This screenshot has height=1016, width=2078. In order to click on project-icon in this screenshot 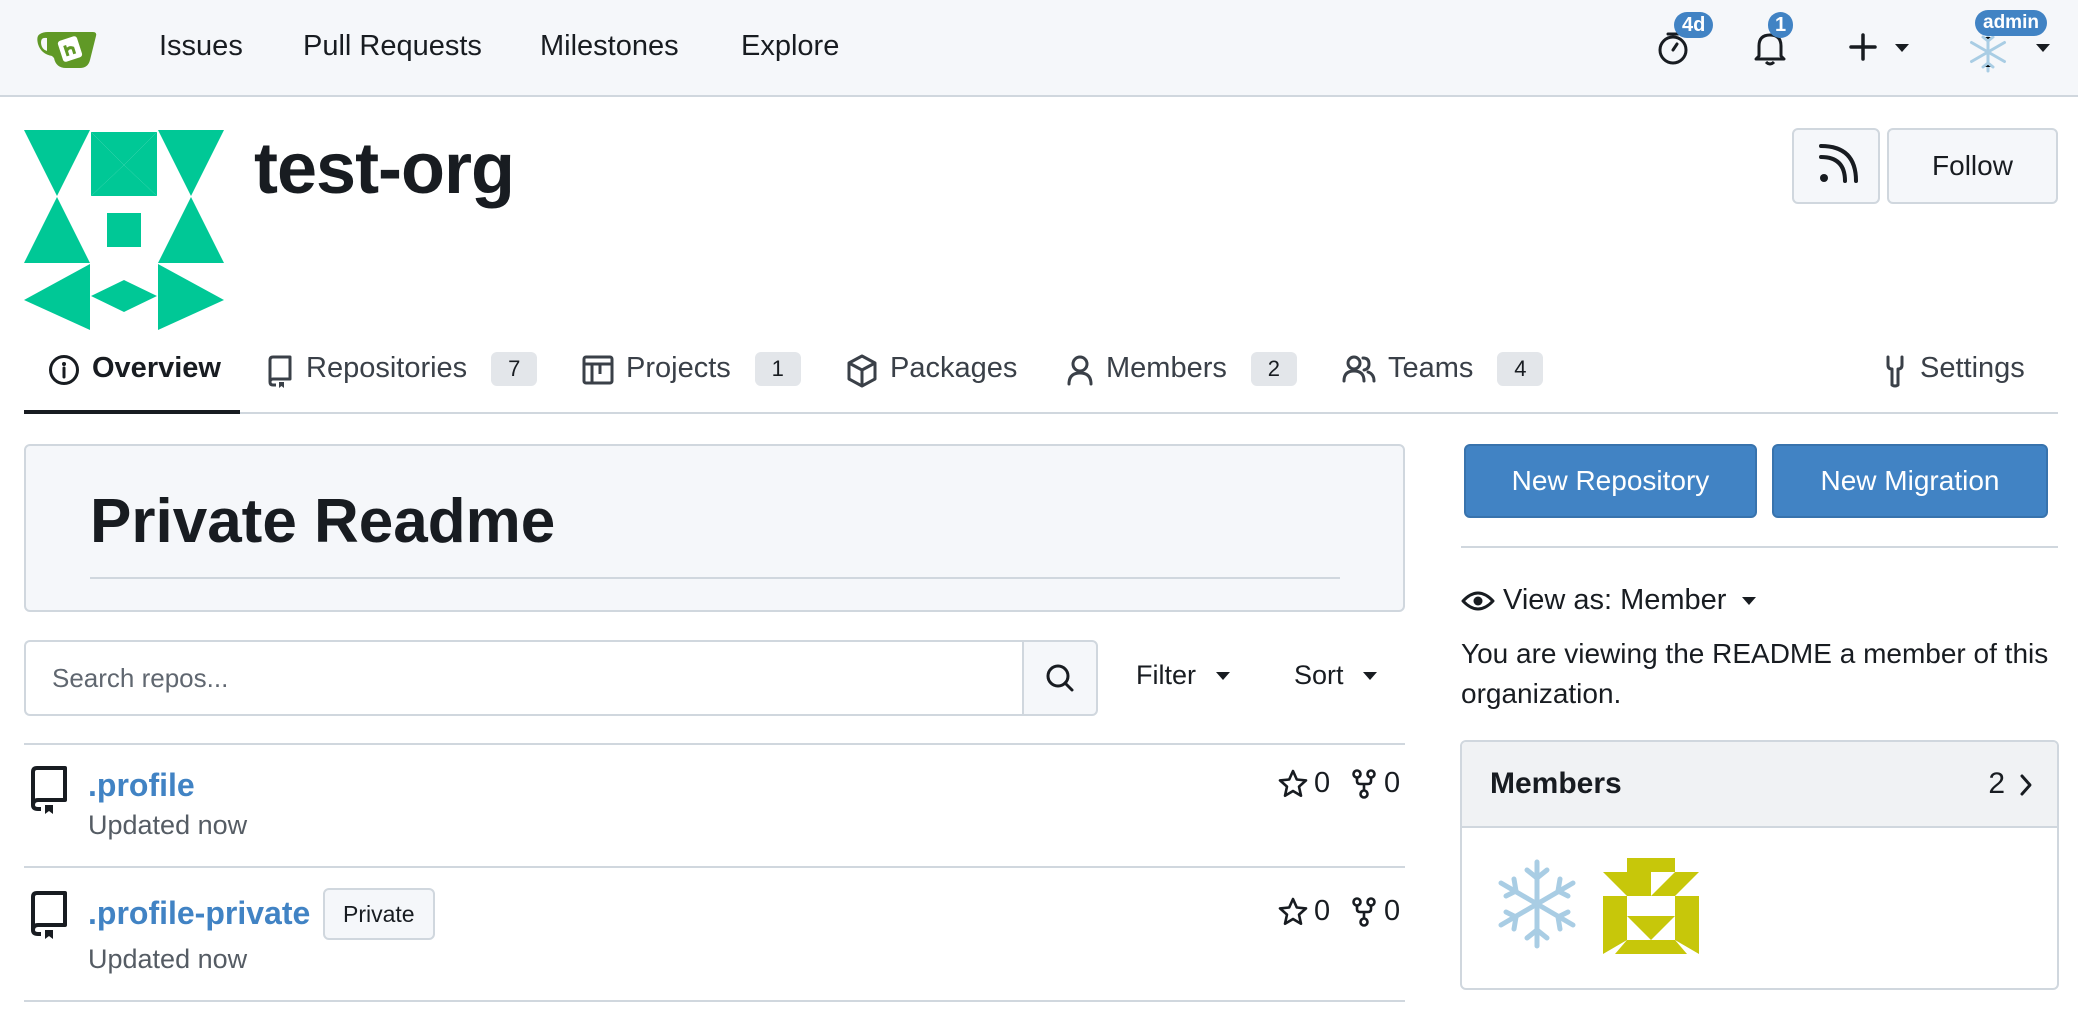, I will do `click(598, 370)`.